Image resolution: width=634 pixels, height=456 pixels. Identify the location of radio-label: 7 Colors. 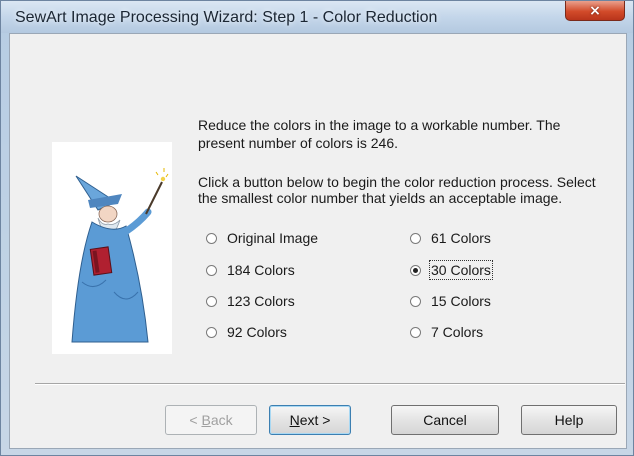
(457, 332).